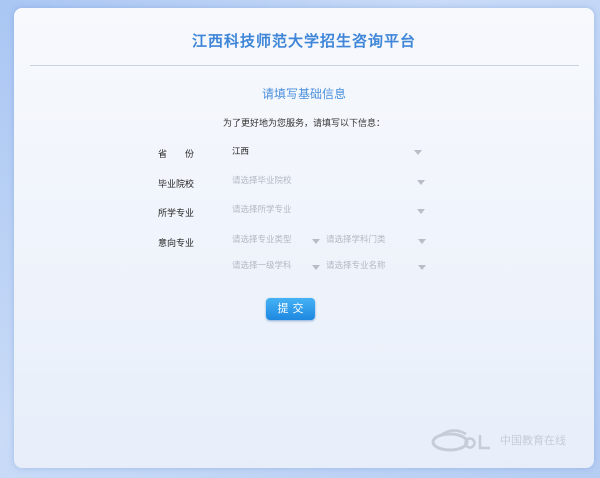 The width and height of the screenshot is (600, 478). I want to click on page-title: 江西科技师范大学招生咨询平台, so click(303, 41).